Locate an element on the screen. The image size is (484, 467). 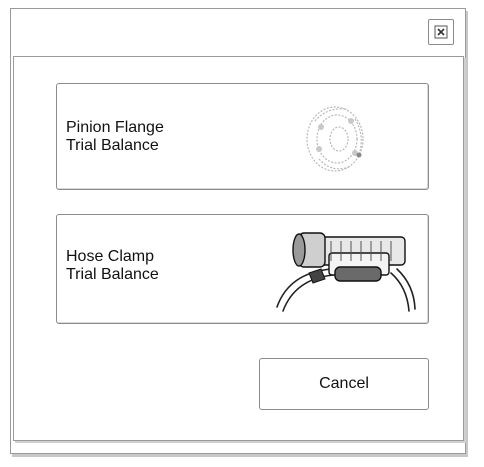
hose-clamp-icon is located at coordinates (344, 272).